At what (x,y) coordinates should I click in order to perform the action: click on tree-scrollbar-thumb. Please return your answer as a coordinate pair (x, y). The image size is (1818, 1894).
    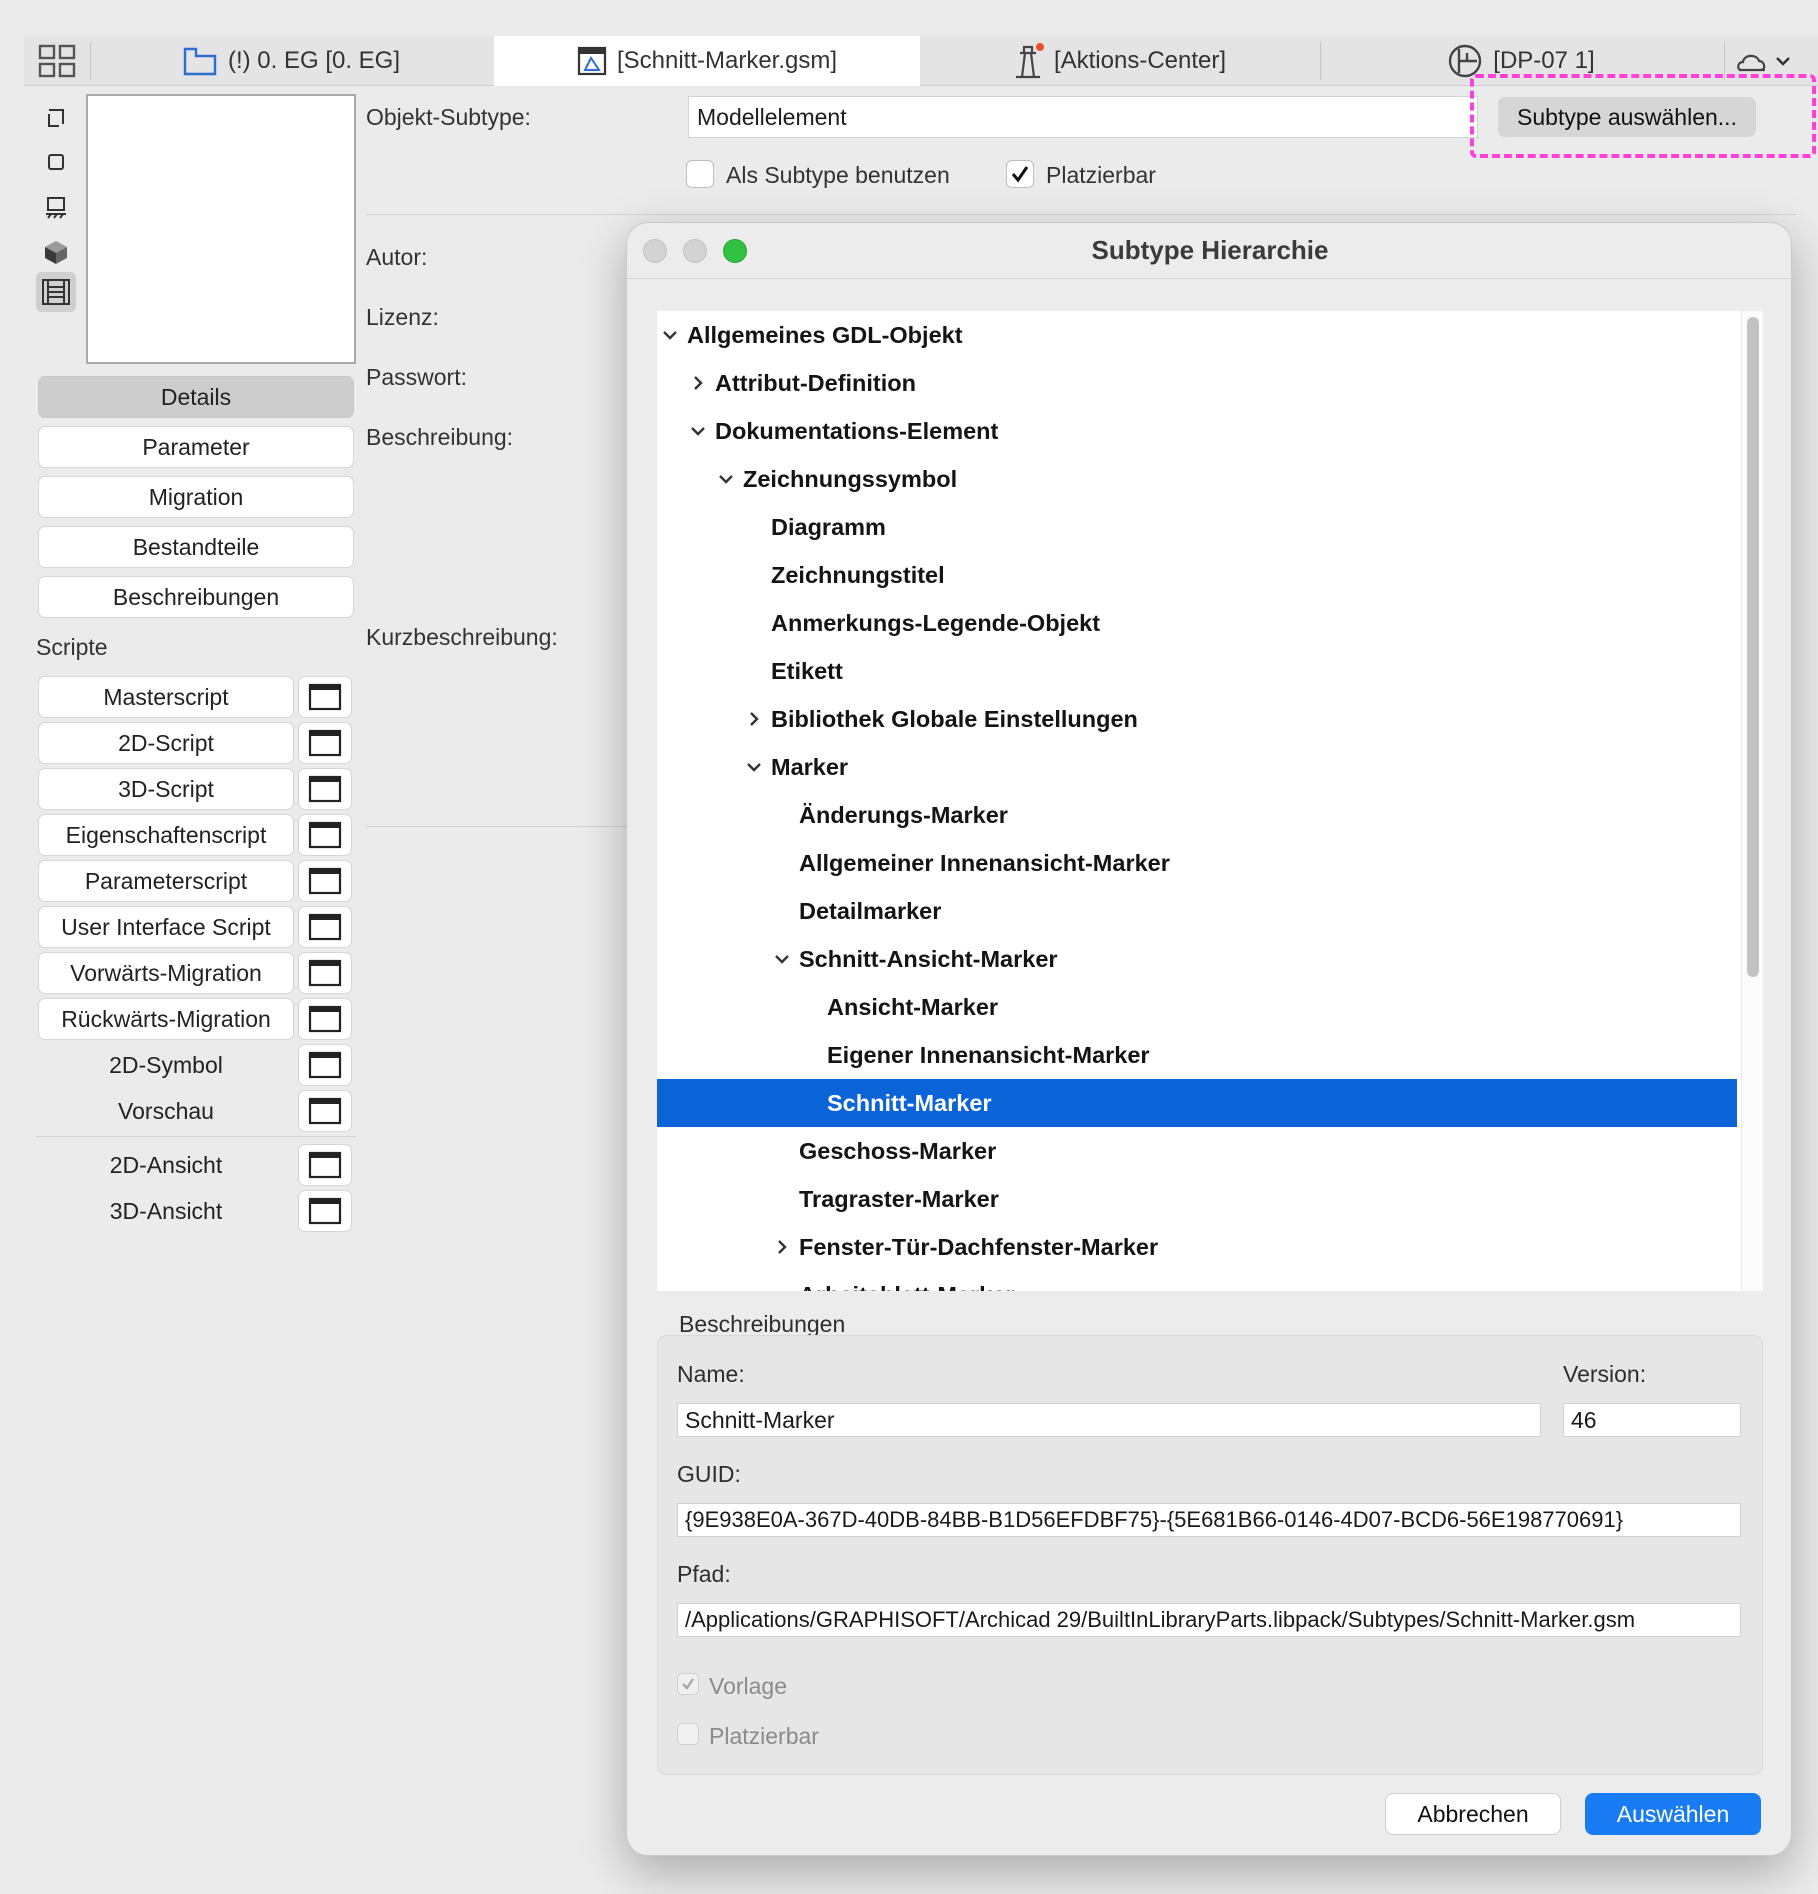
    Looking at the image, I should click on (1753, 647).